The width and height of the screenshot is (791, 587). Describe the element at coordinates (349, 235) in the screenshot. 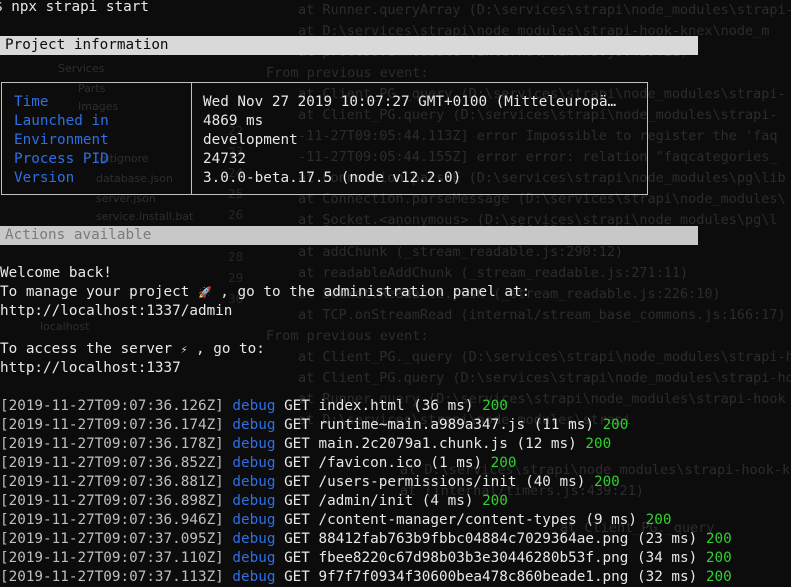

I see `actions-available-header: Actions available` at that location.